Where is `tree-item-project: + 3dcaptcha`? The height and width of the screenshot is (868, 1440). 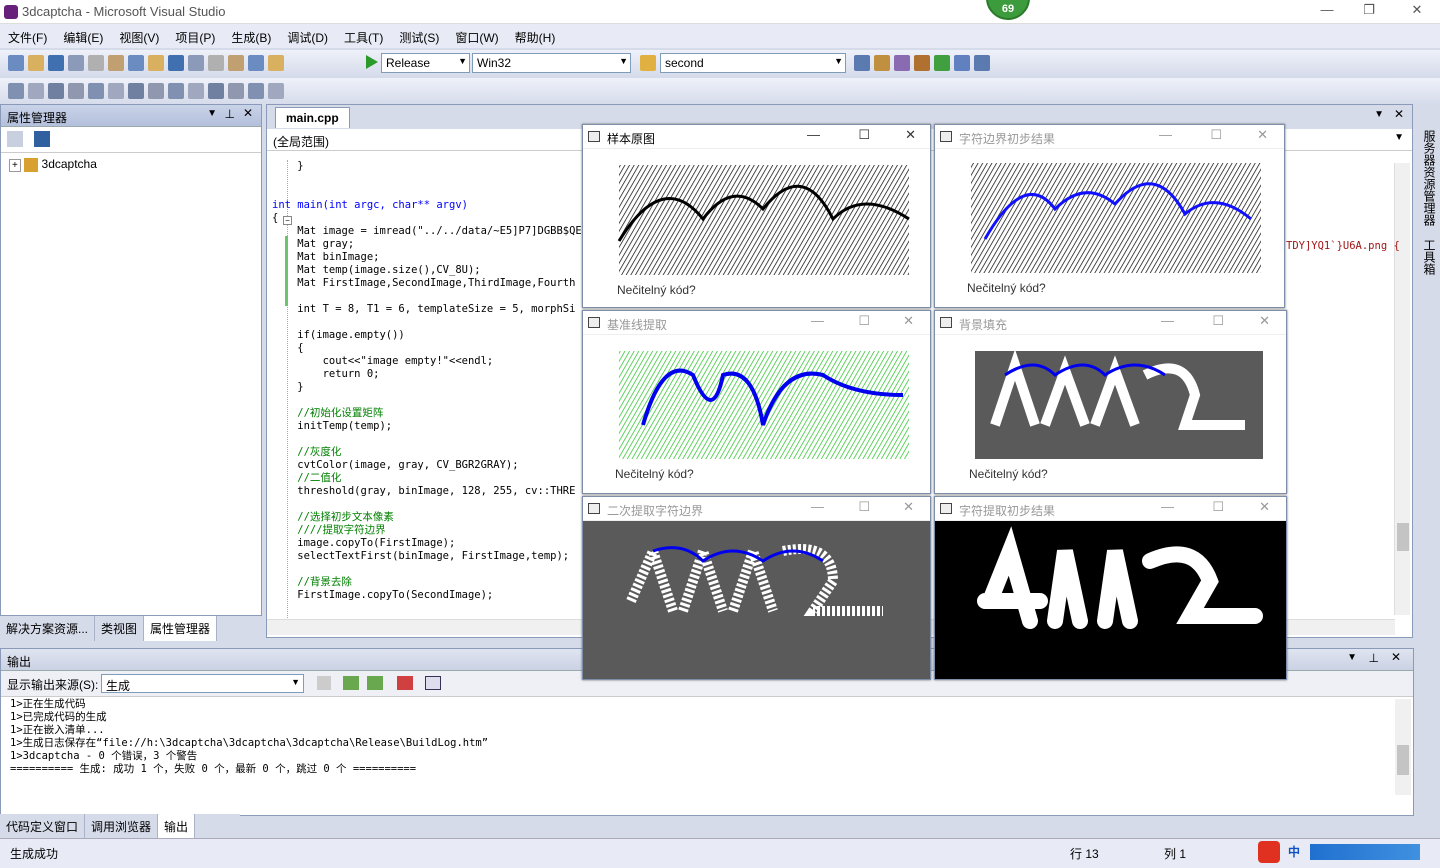
tree-item-project: + 3dcaptcha is located at coordinates (131, 164).